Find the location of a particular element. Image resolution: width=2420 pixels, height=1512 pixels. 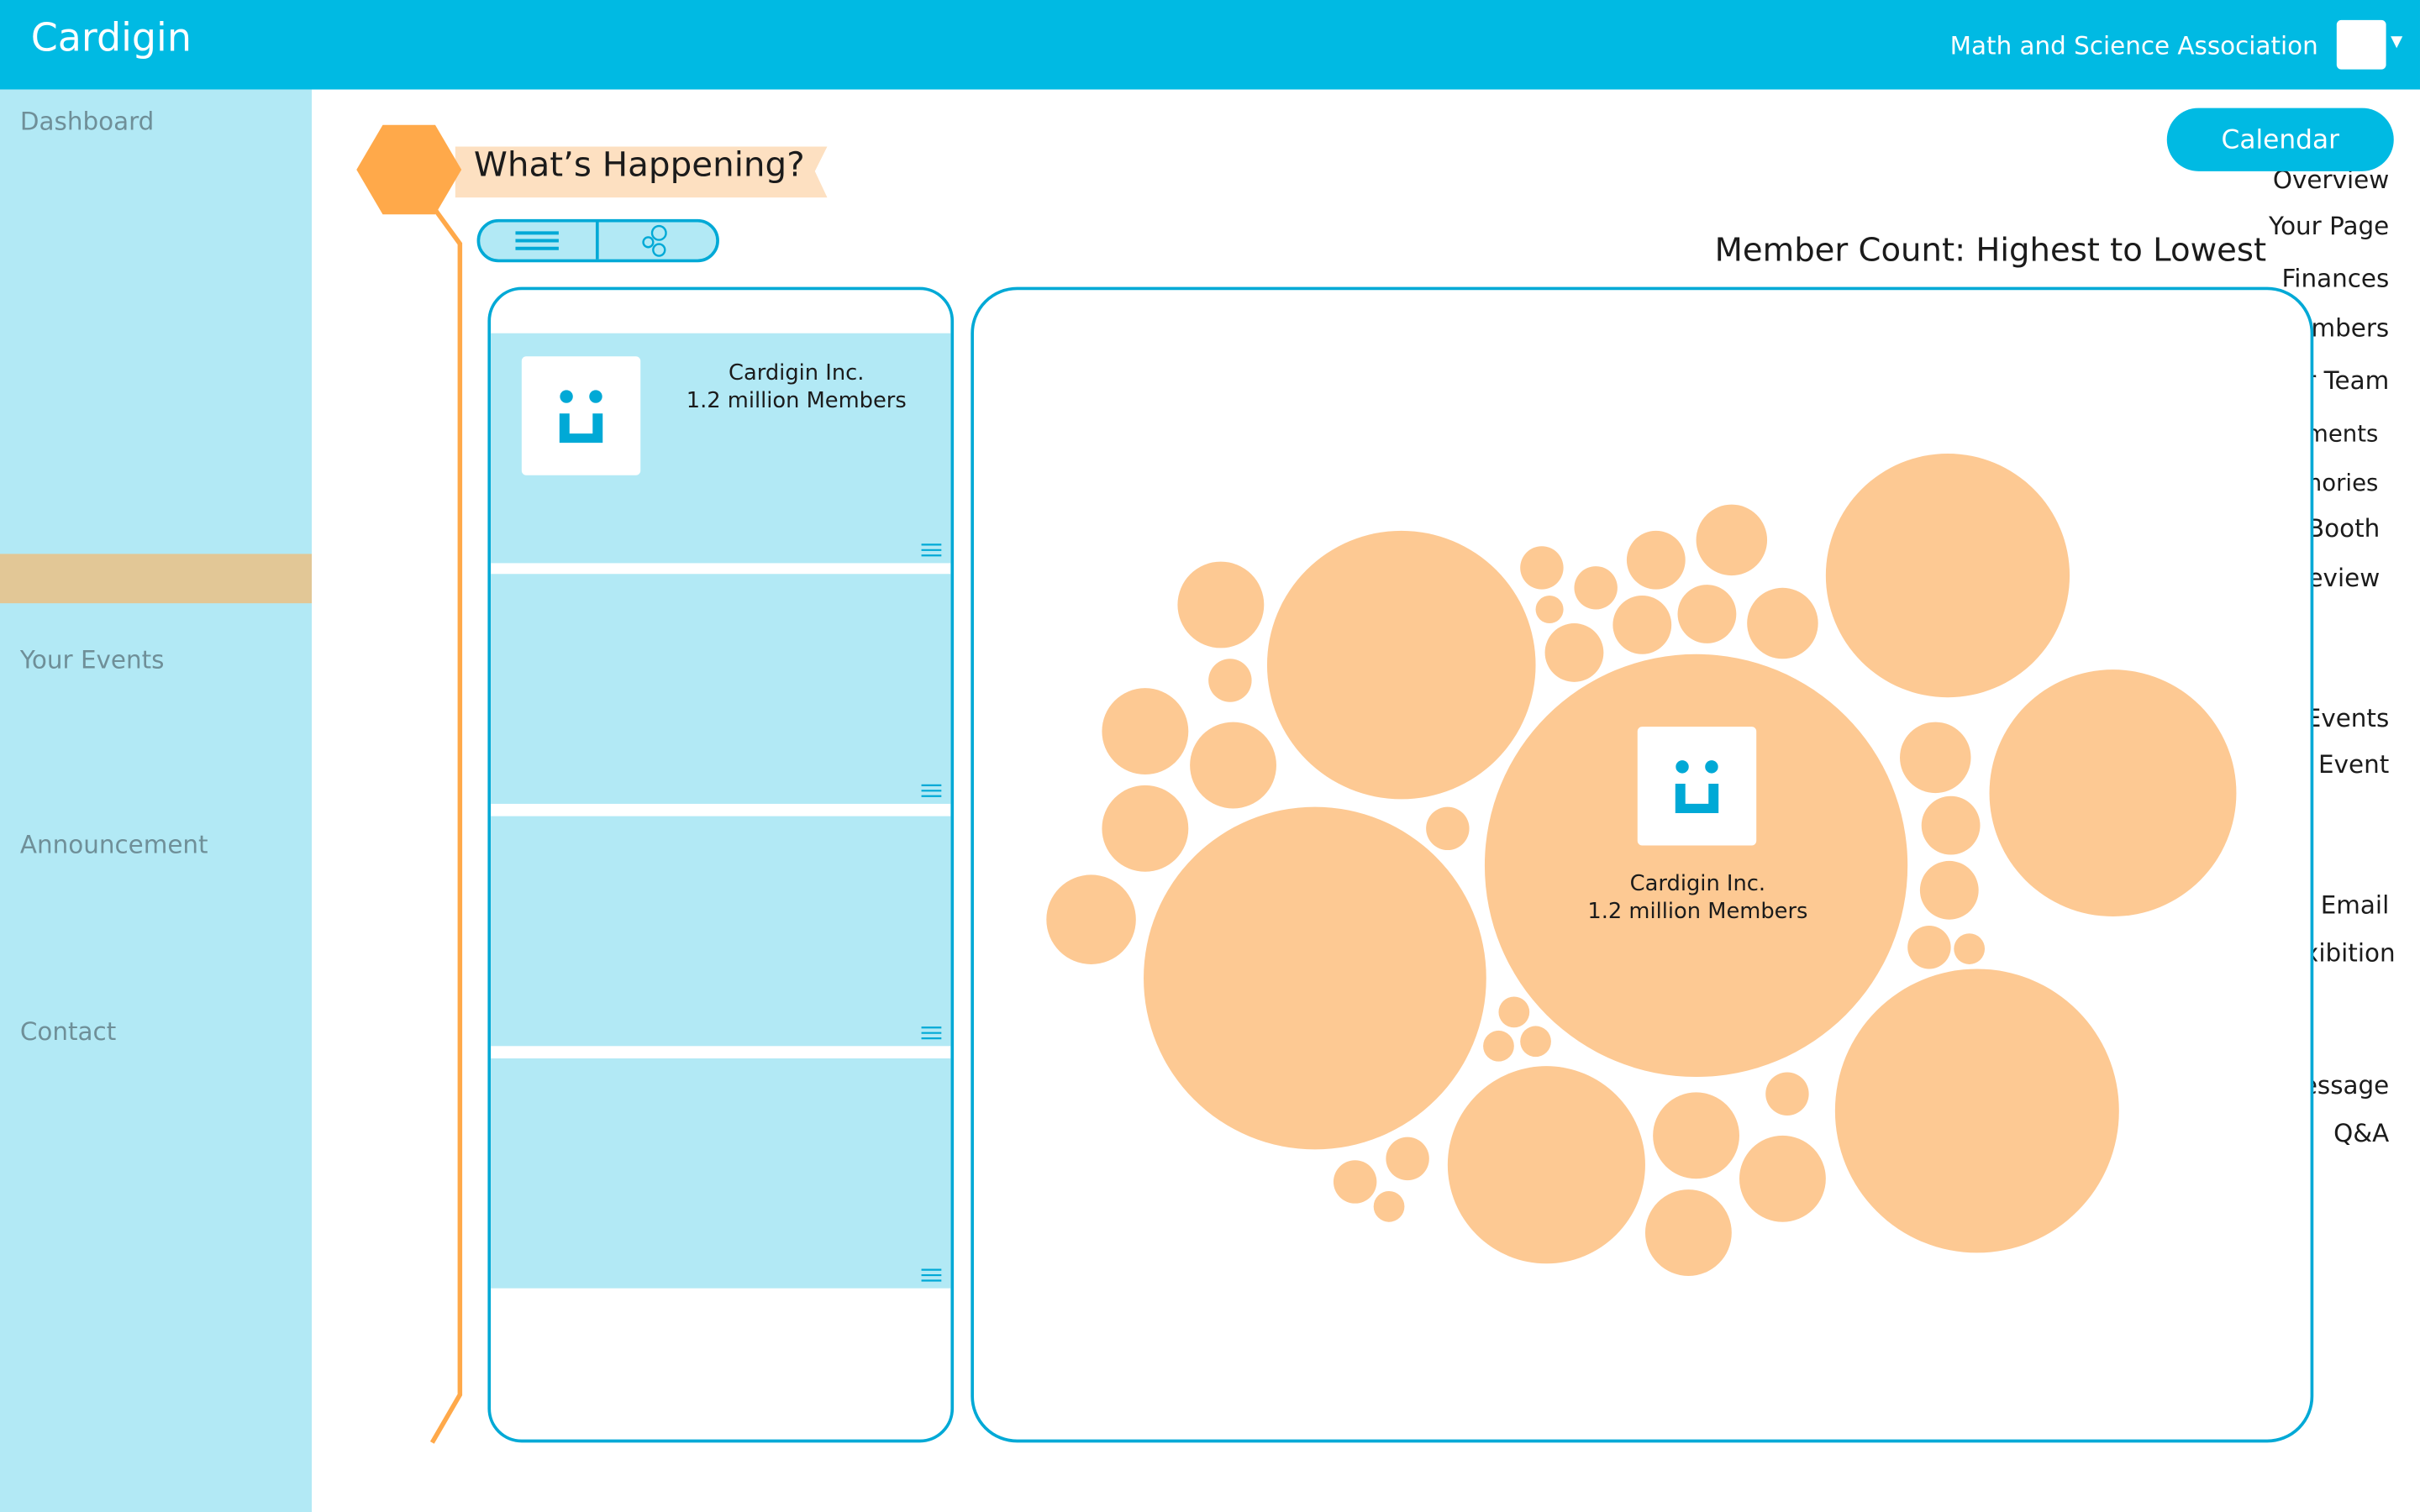

cardigin-logo-icon is located at coordinates (1697, 786).